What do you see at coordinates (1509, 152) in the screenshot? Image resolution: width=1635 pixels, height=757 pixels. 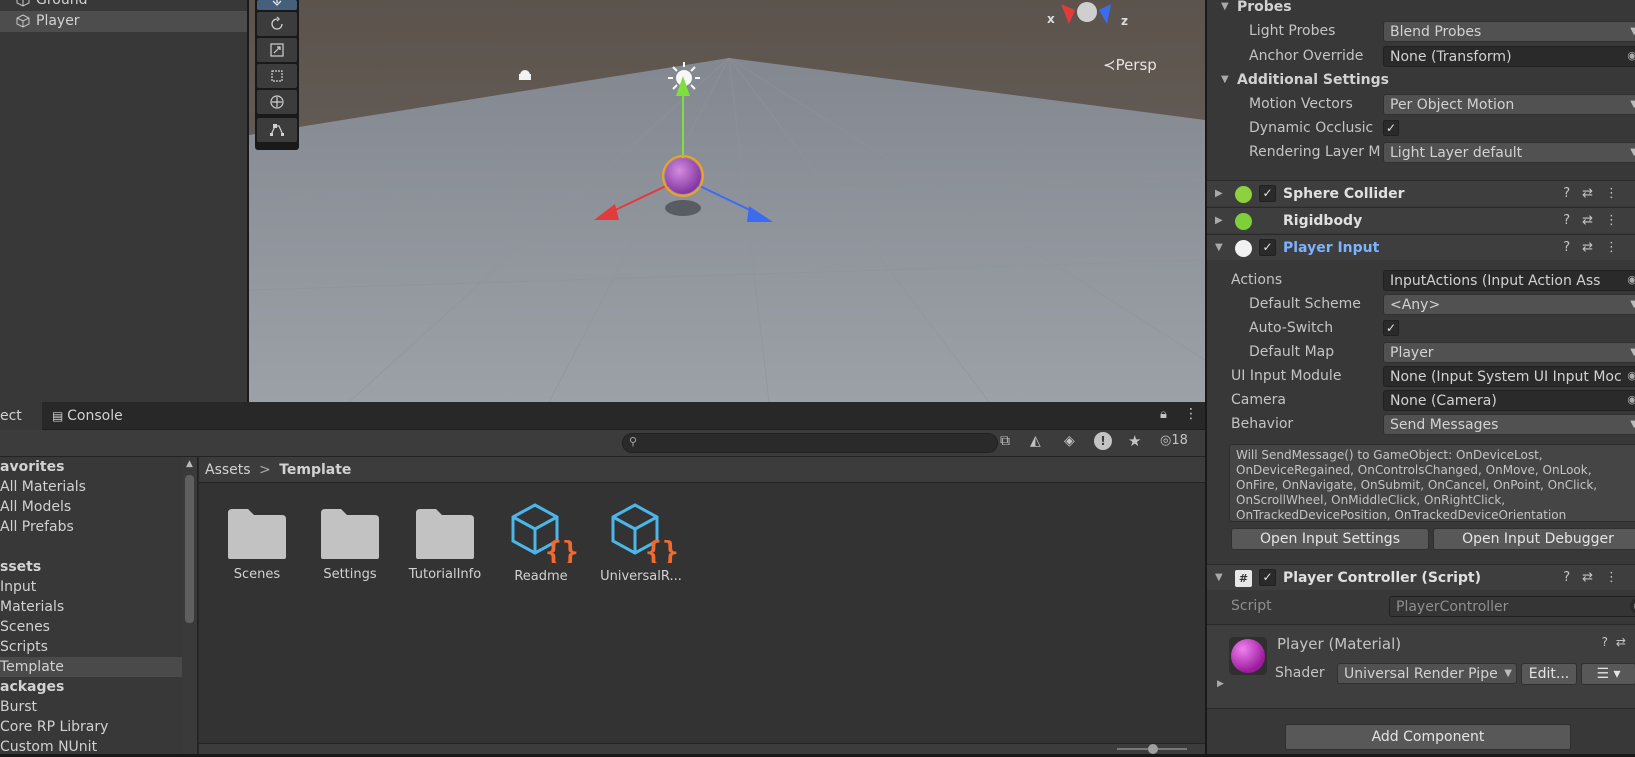 I see `rendering-layer-dropdown: Light Layer default ▼` at bounding box center [1509, 152].